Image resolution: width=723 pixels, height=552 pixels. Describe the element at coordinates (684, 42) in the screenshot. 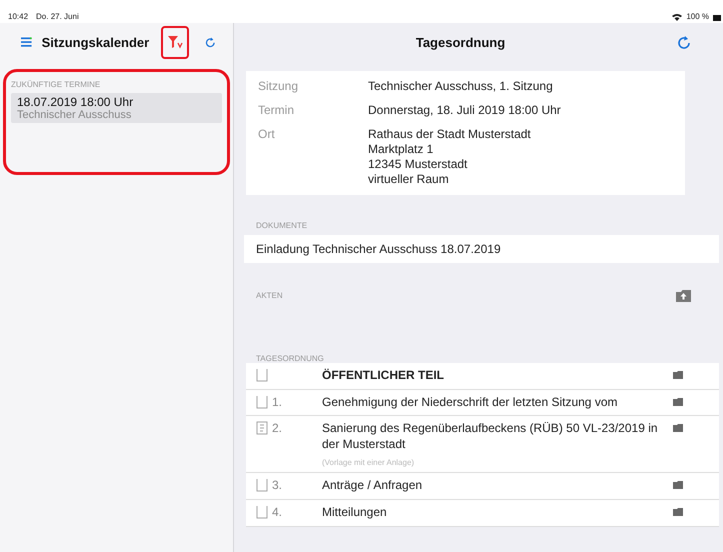

I see `refresh-icon` at that location.